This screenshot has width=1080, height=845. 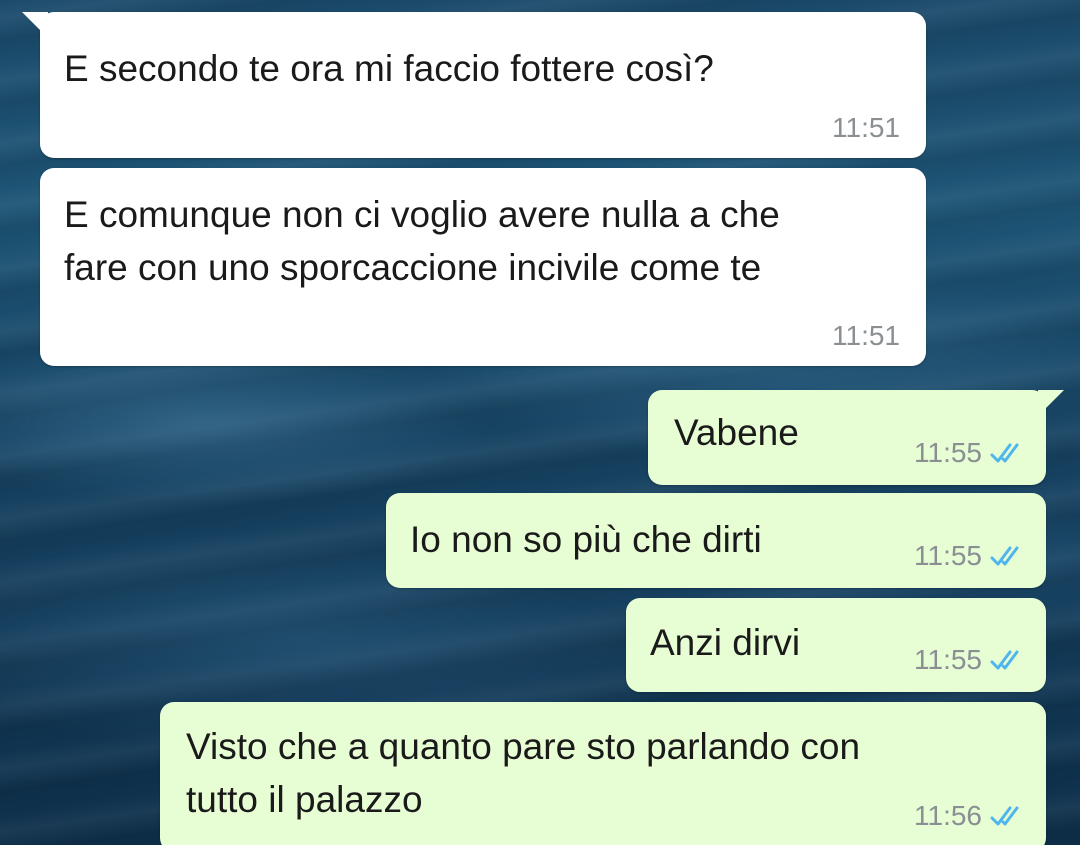 I want to click on message-meta: 11:56, so click(x=969, y=816).